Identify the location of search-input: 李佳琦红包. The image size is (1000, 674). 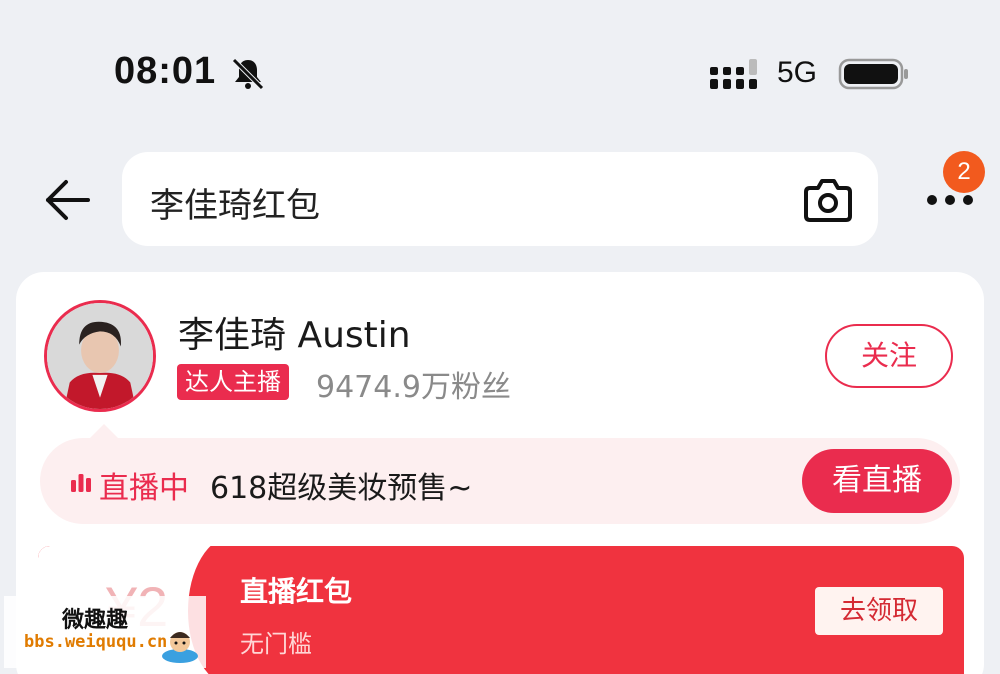
(500, 199).